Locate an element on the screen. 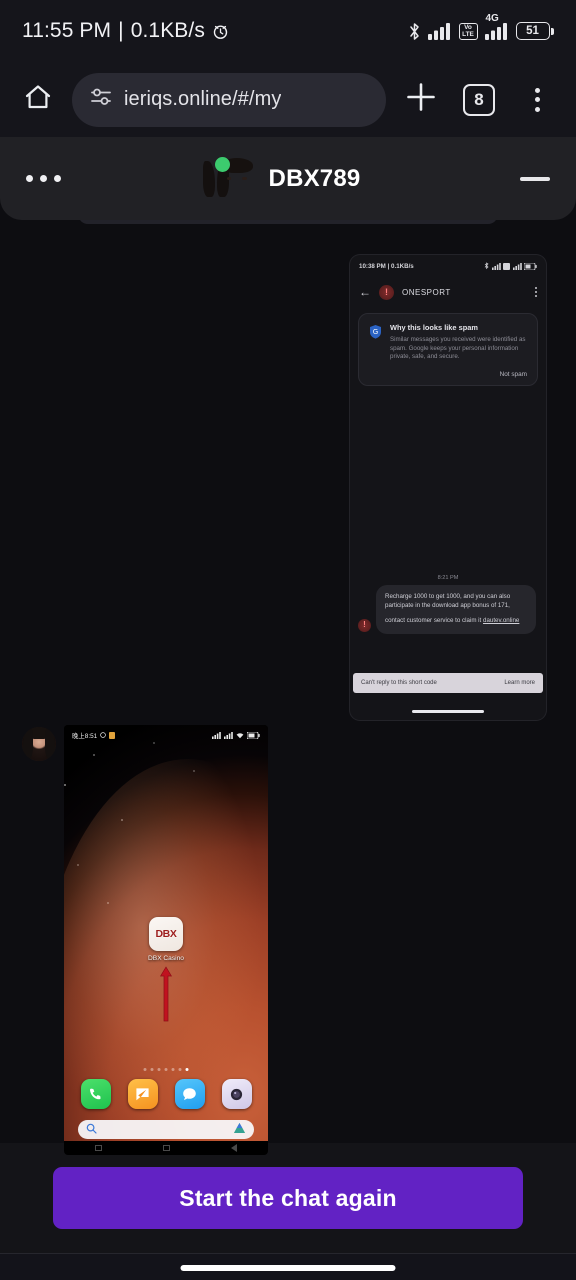 The height and width of the screenshot is (1280, 576). volte-icon: Vo LTE is located at coordinates (468, 31).